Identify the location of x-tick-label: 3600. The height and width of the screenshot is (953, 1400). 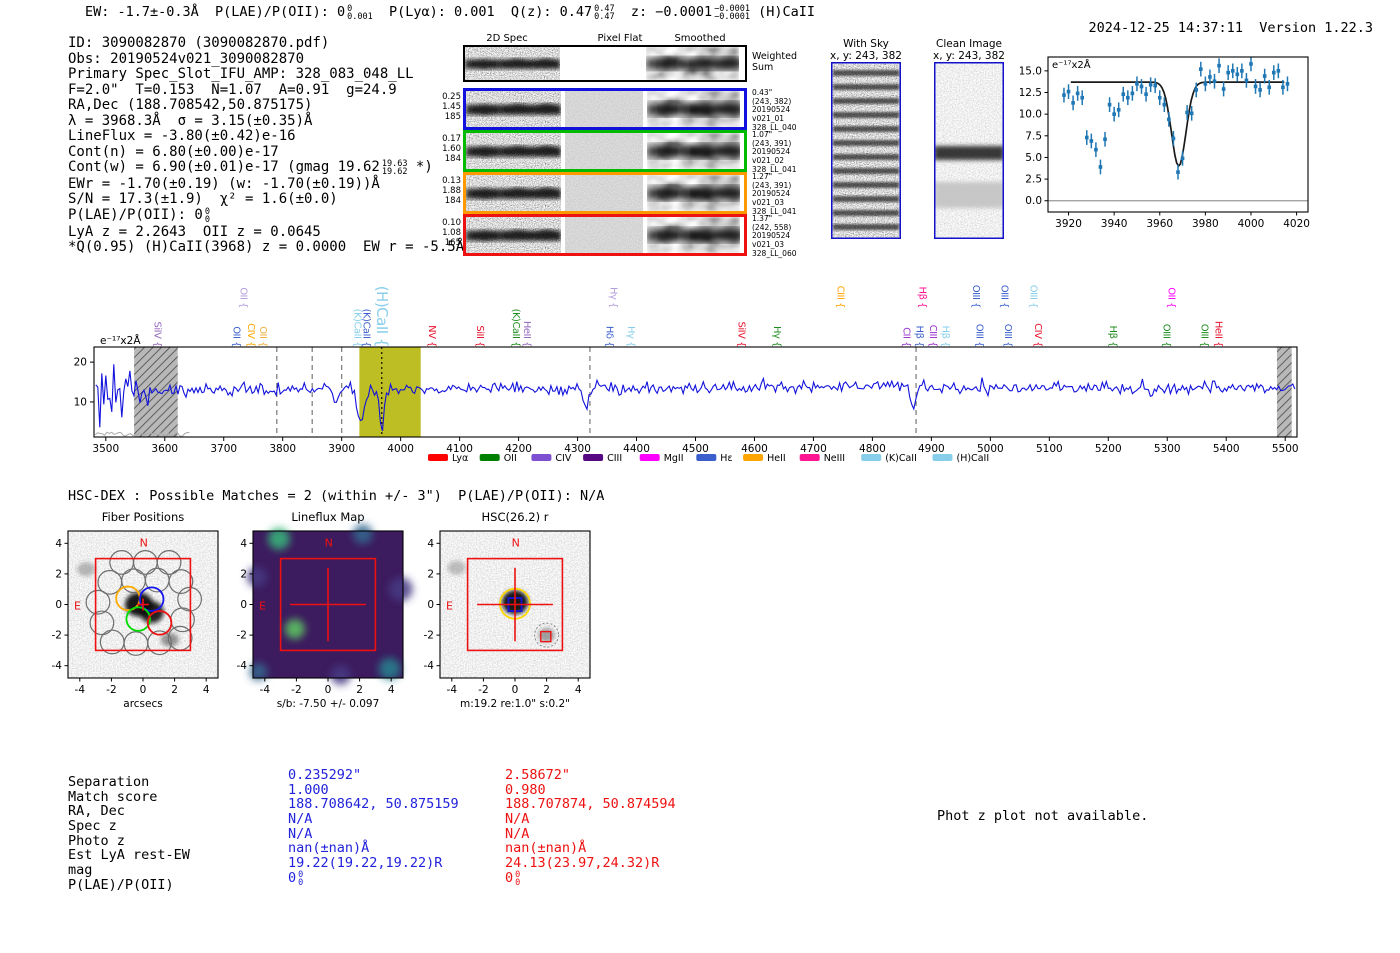
(164, 449).